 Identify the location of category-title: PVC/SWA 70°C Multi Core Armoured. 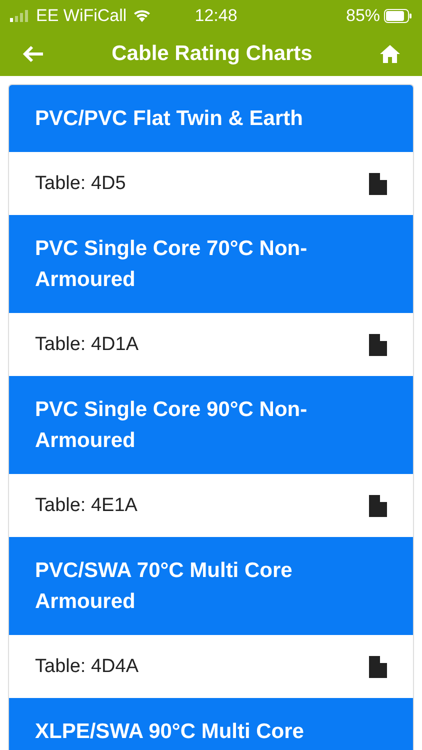
(164, 587).